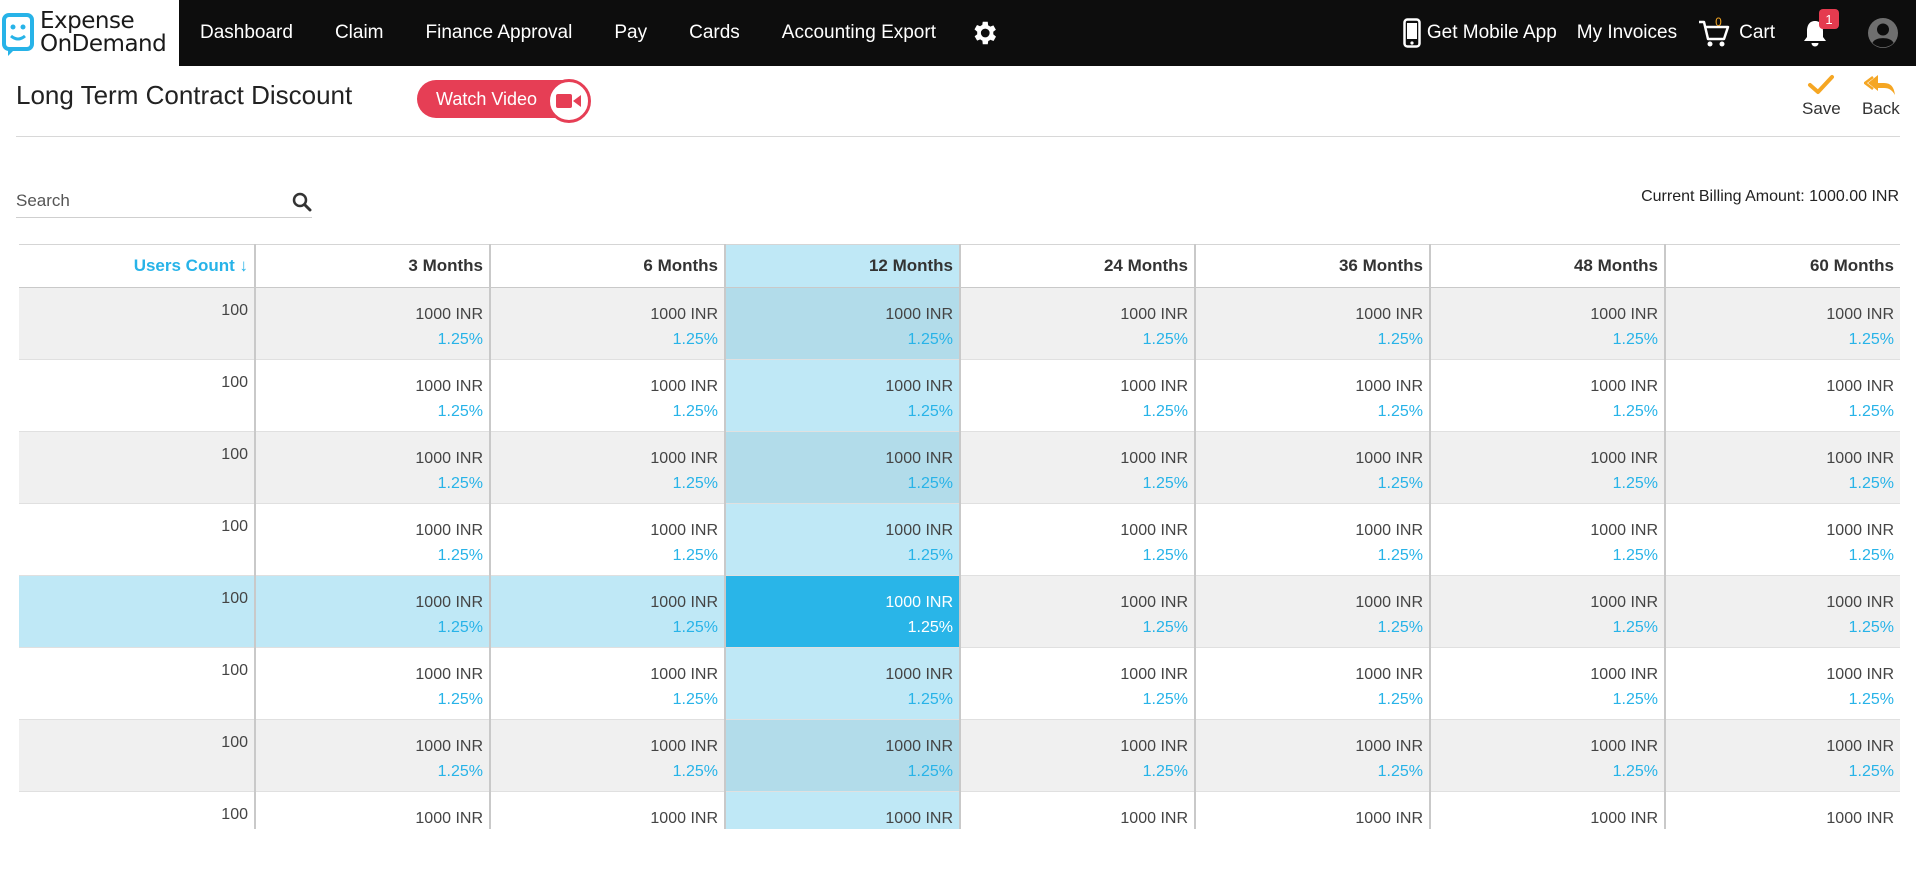 The width and height of the screenshot is (1916, 887). What do you see at coordinates (1883, 33) in the screenshot?
I see `user-avatar-icon` at bounding box center [1883, 33].